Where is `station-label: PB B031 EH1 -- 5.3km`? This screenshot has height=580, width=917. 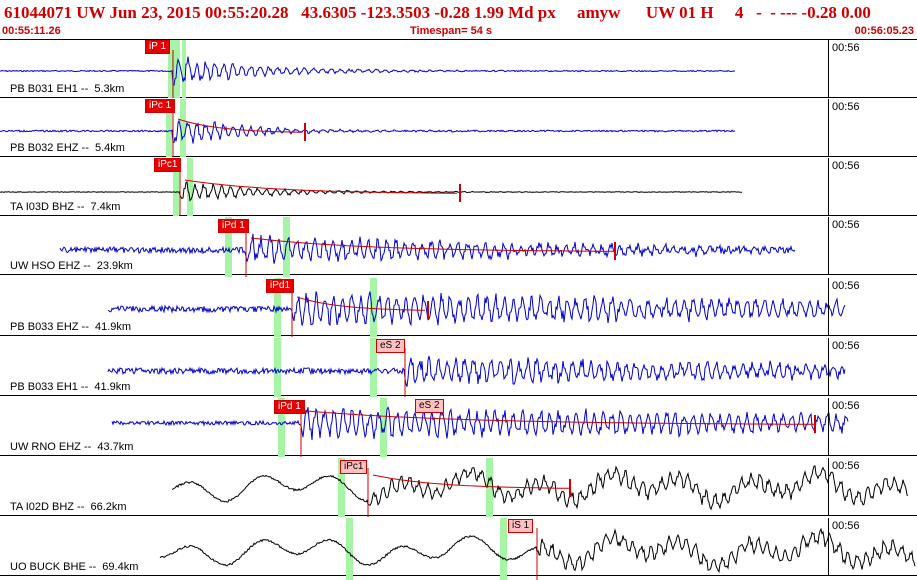
station-label: PB B031 EH1 -- 5.3km is located at coordinates (67, 89).